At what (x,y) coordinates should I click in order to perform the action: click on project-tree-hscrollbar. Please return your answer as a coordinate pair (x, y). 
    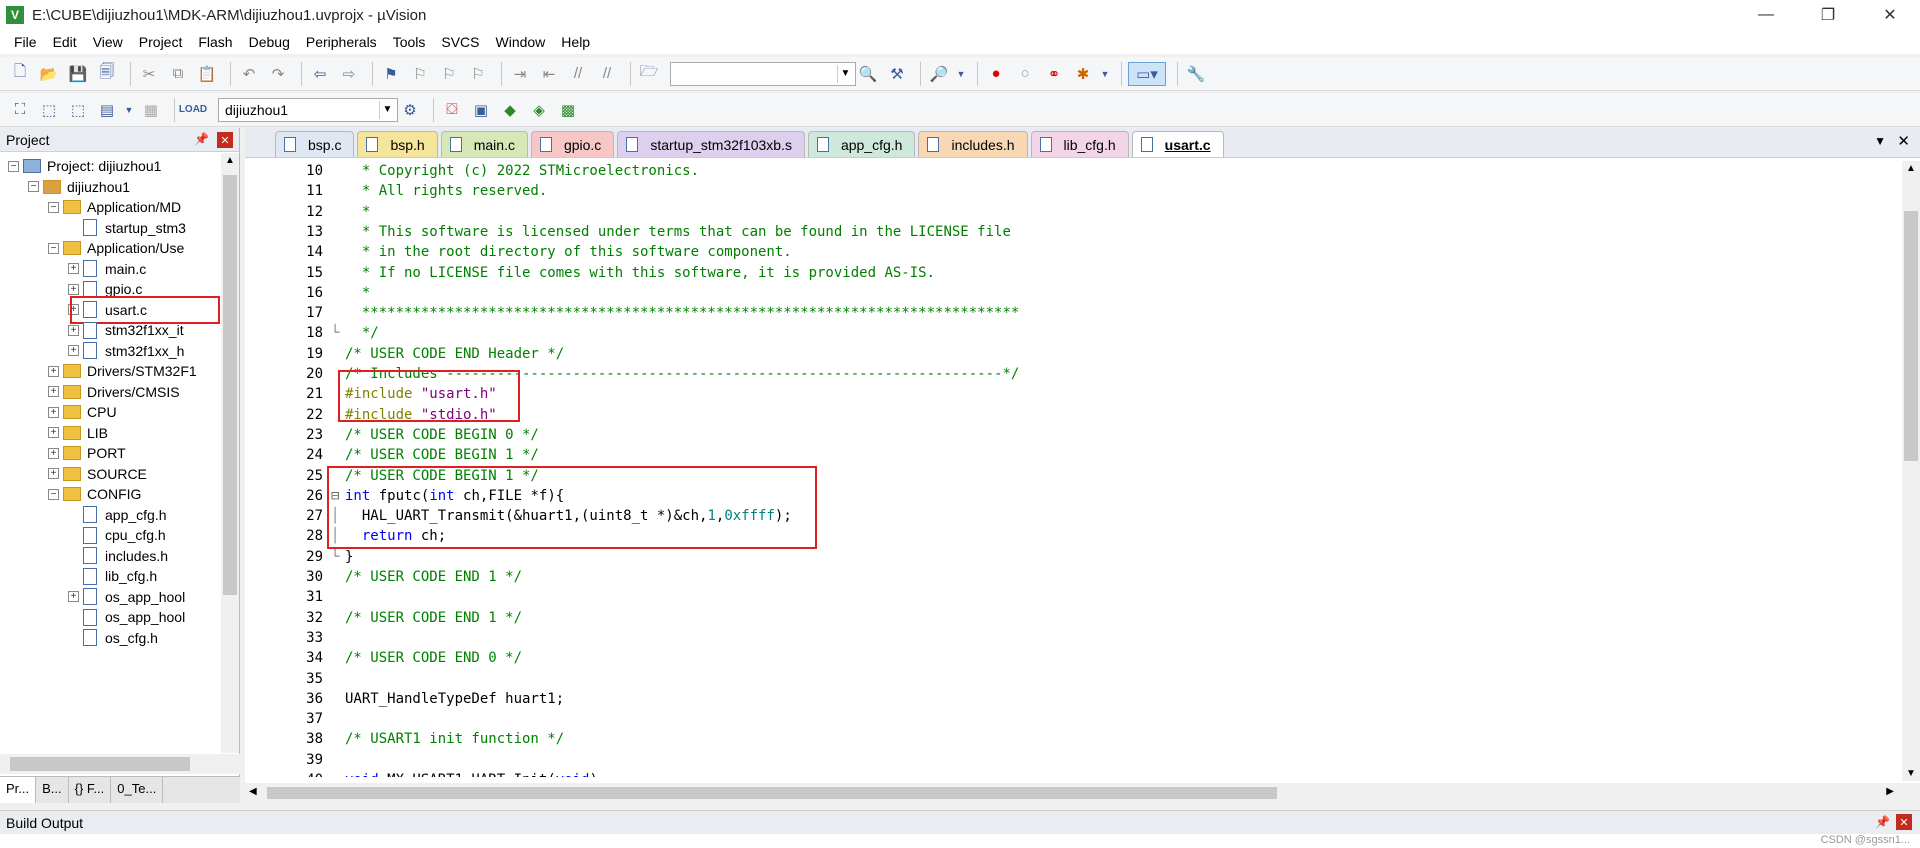
    Looking at the image, I should click on (120, 764).